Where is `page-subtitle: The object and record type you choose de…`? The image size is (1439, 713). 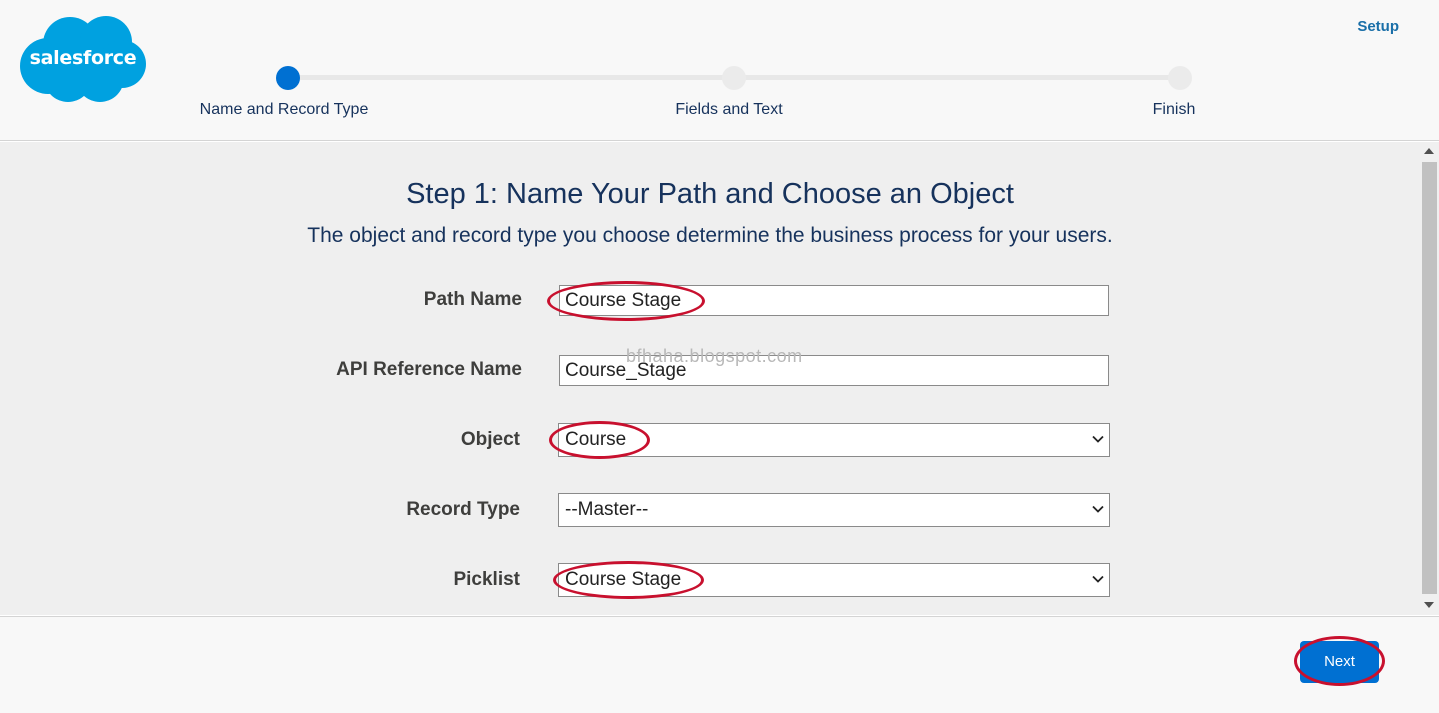
page-subtitle: The object and record type you choose de… is located at coordinates (710, 235).